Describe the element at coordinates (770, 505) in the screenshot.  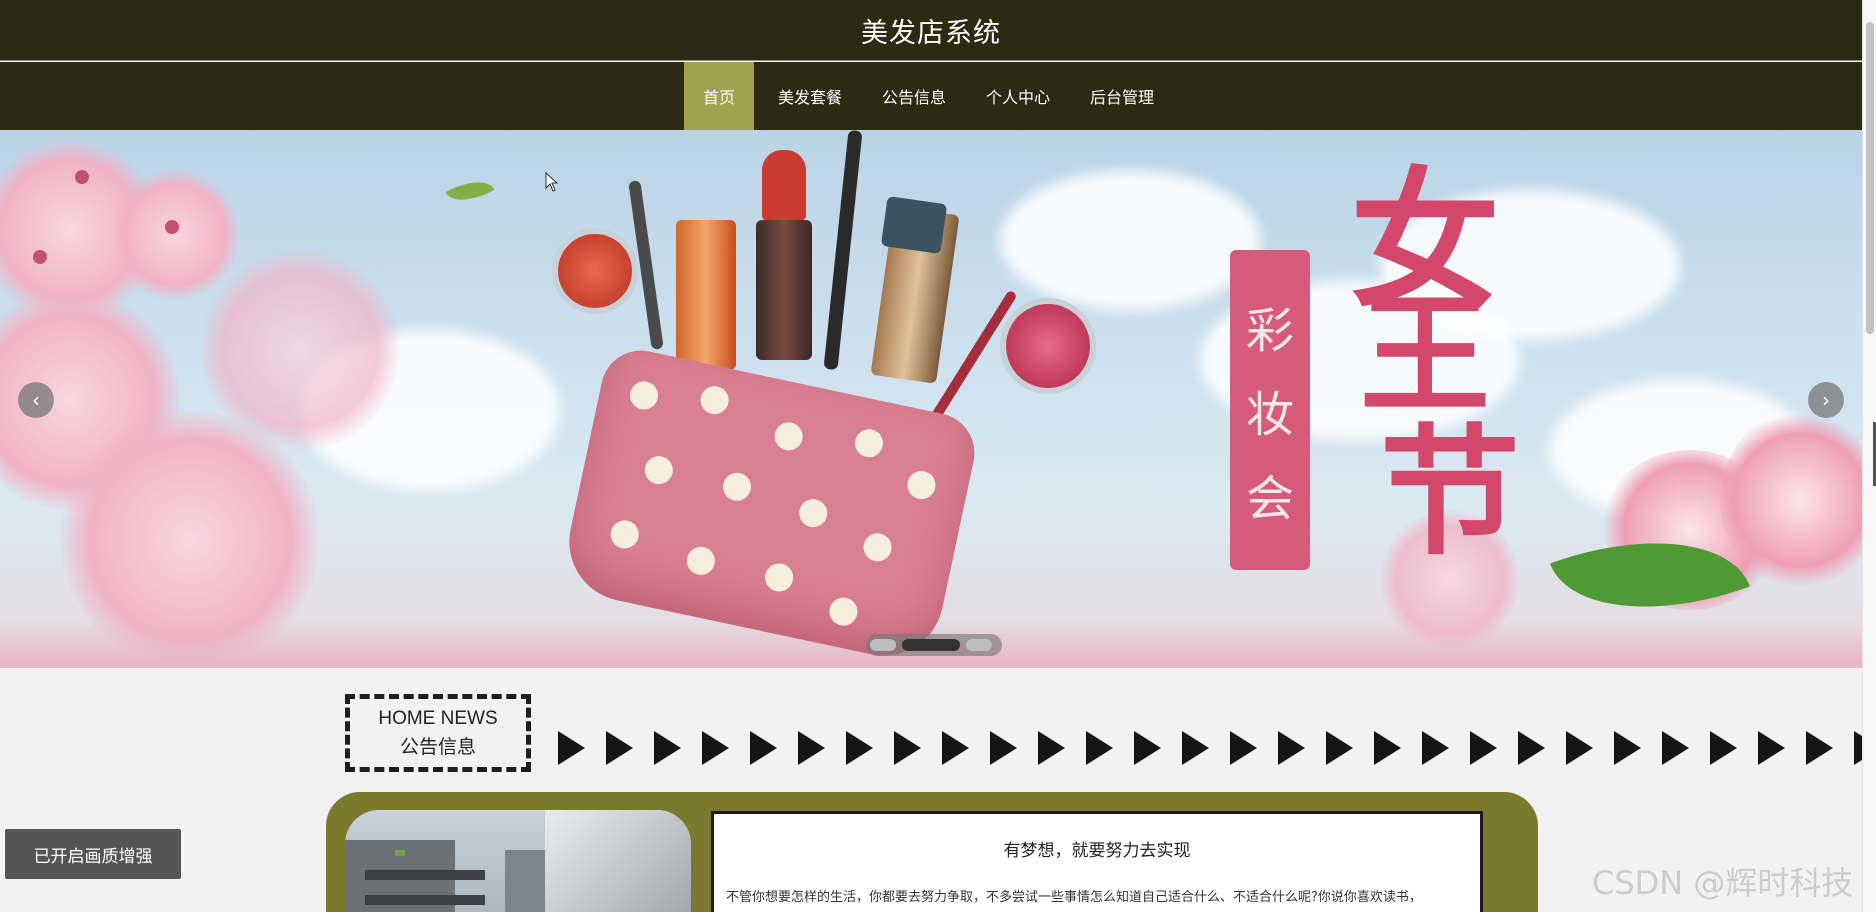
I see `cosmetic-pouch` at that location.